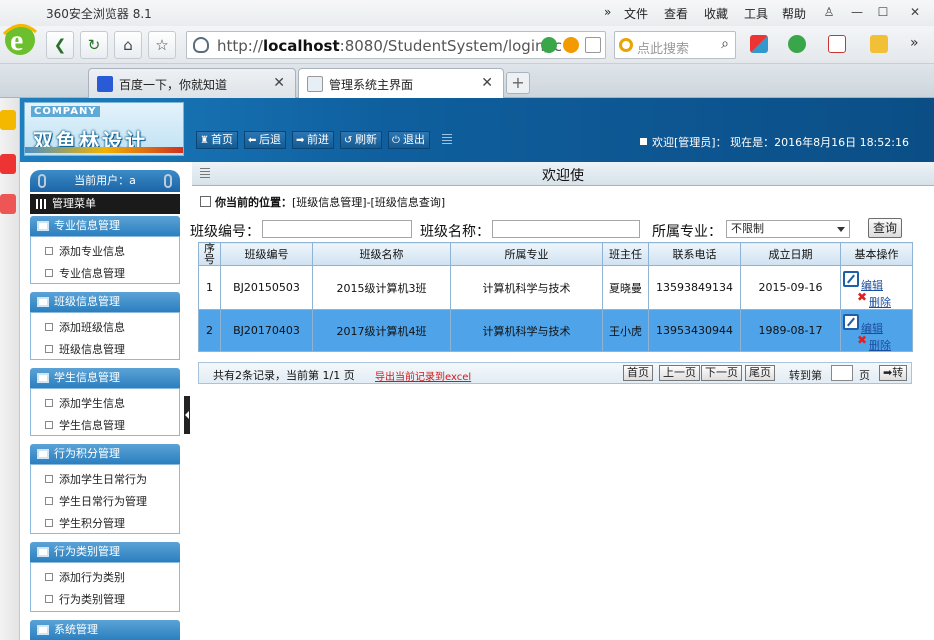 Image resolution: width=934 pixels, height=640 pixels. Describe the element at coordinates (201, 45) in the screenshot. I see `shield-icon` at that location.